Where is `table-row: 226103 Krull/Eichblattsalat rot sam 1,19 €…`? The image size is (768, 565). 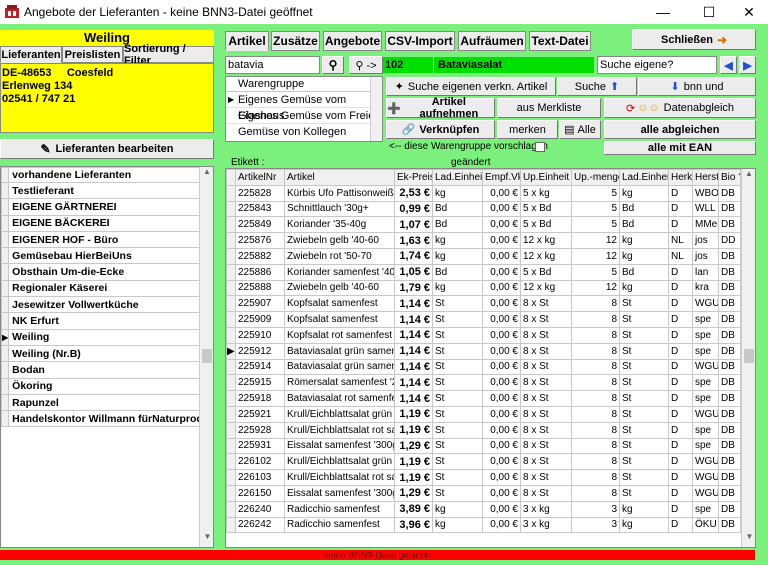 table-row: 226103 Krull/Eichblattsalat rot sam 1,19 €… is located at coordinates (483, 477).